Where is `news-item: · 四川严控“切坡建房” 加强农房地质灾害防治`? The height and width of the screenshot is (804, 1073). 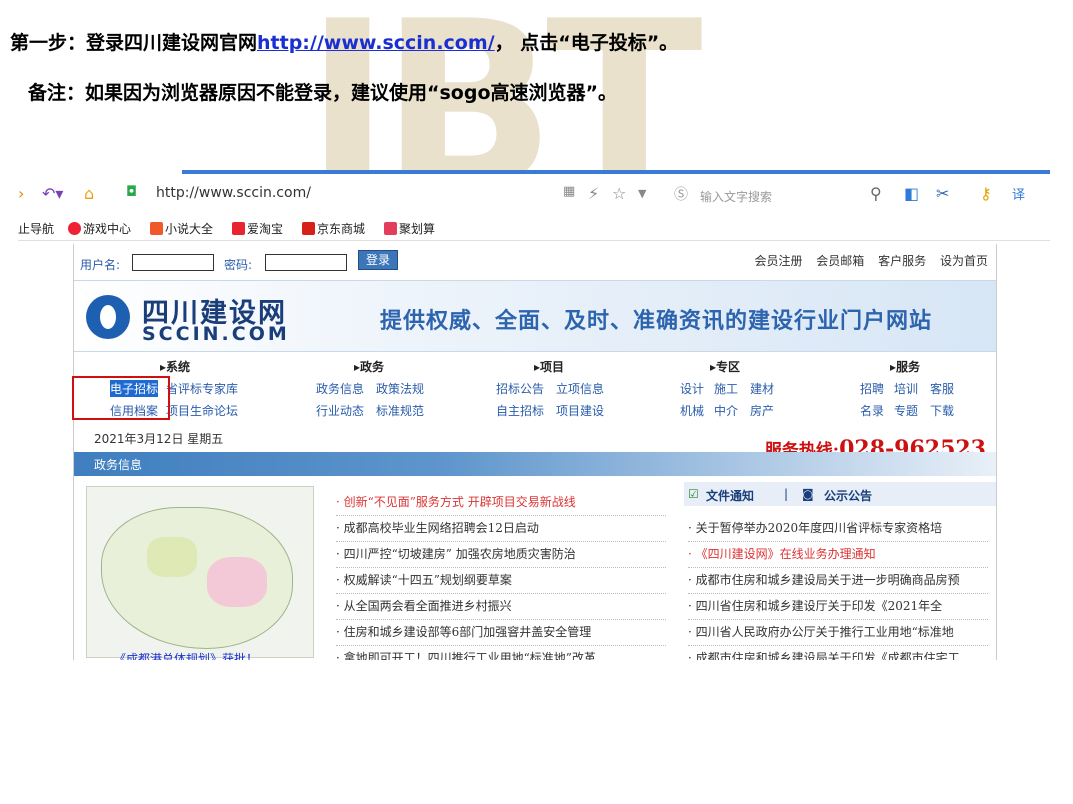 news-item: · 四川严控“切坡建房” 加强农房地质灾害防治 is located at coordinates (501, 555).